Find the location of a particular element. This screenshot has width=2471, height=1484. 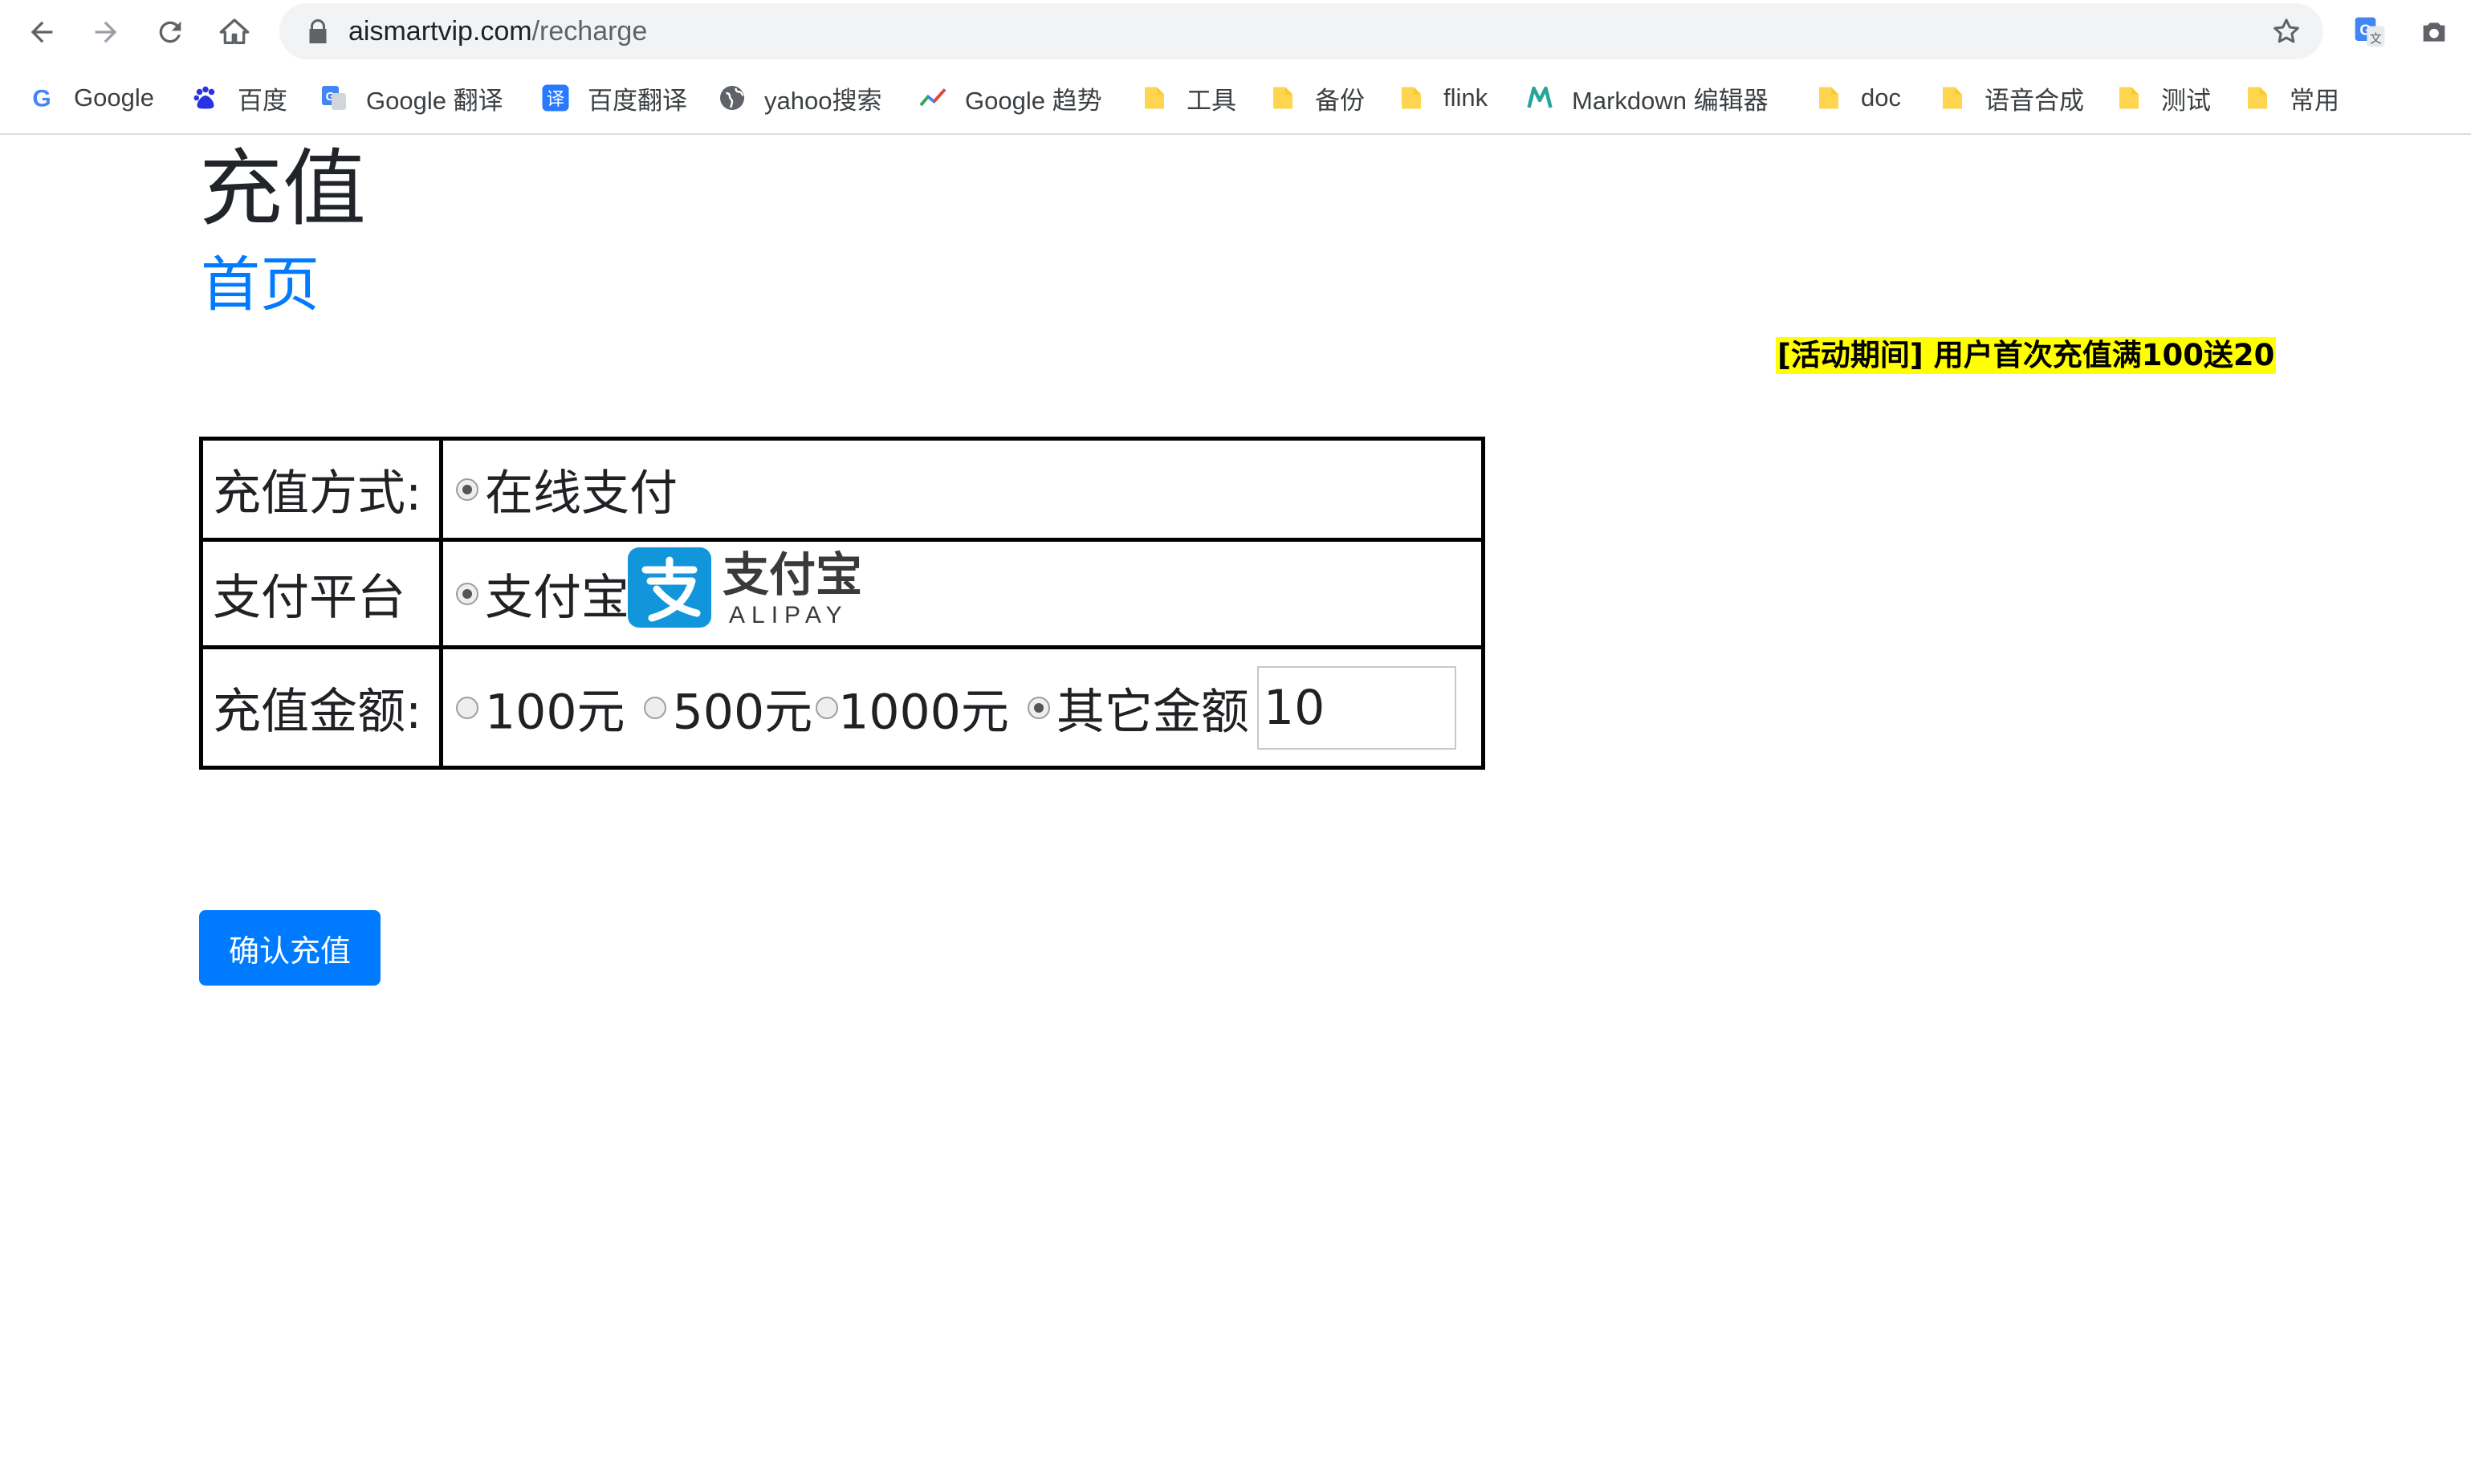

payment-method-label: 充值方式: is located at coordinates (321, 489).